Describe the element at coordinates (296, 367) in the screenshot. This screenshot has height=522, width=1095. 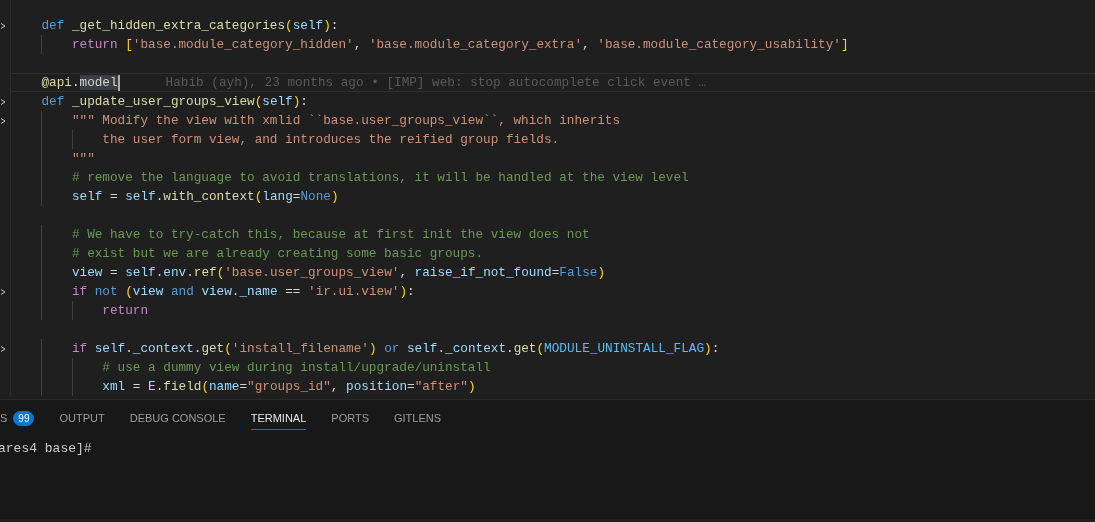
I see `code-line: # use a dummy view during install/upgrade/uninstall` at that location.